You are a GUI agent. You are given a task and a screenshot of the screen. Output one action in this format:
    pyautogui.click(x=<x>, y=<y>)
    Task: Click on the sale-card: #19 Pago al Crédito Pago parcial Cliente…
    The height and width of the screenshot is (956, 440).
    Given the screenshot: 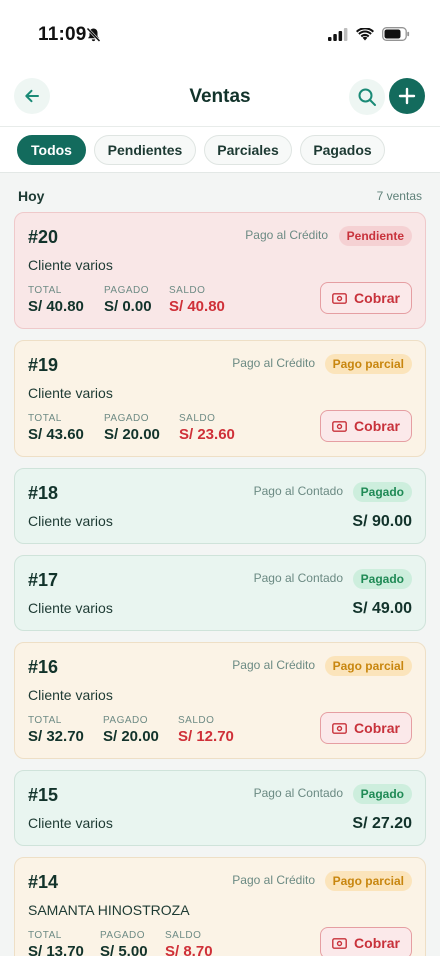 What is the action you would take?
    pyautogui.click(x=220, y=398)
    